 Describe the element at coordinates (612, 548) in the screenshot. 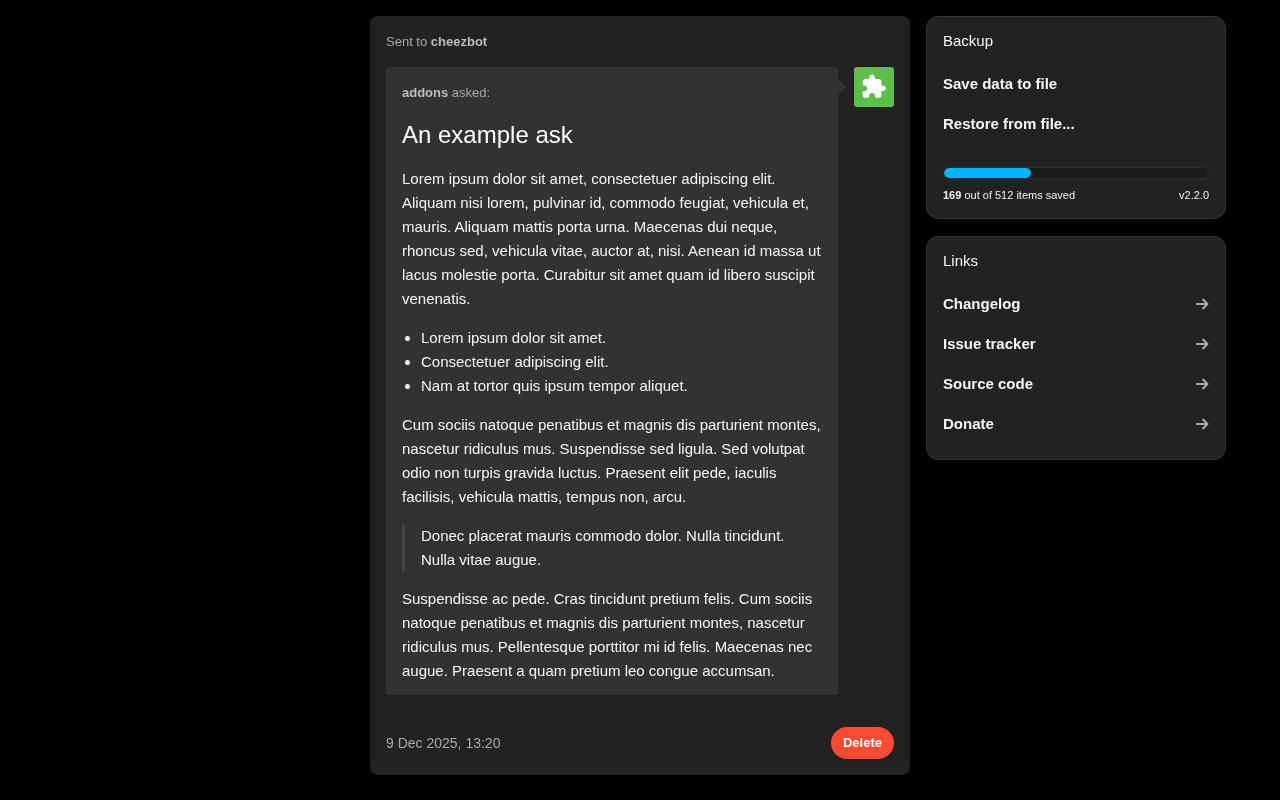

I see `block-quote: Donec placerat mauris commodo dolor. Nulla tincidunt. Nulla vitae augue.` at that location.